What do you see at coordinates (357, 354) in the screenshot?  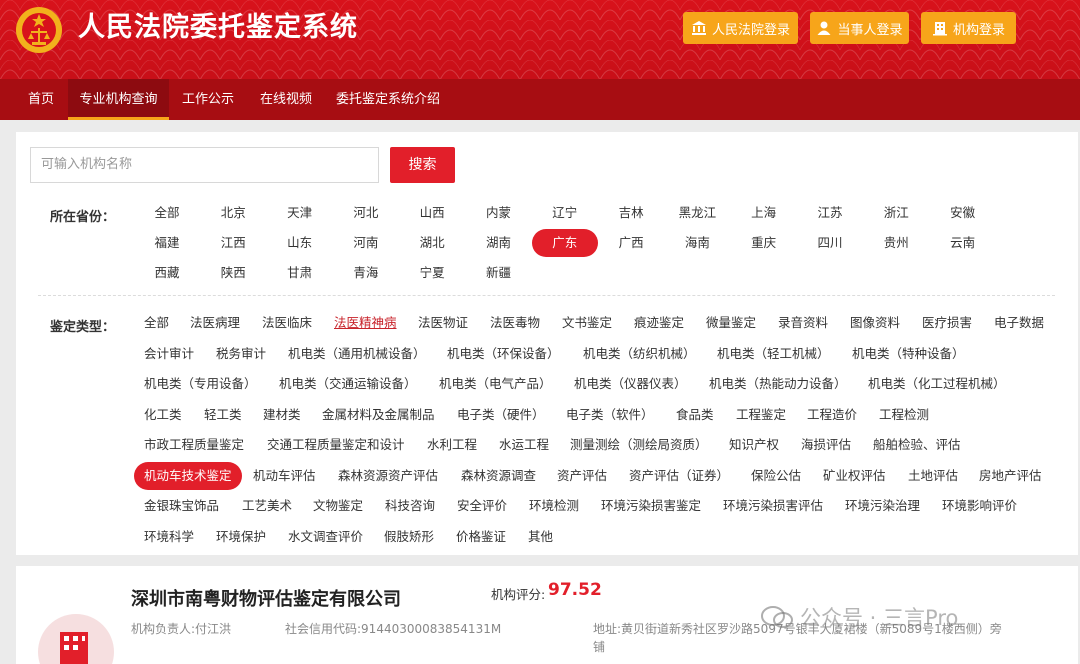 I see `appraisal-type-option: 机电类（通用机械设备）` at bounding box center [357, 354].